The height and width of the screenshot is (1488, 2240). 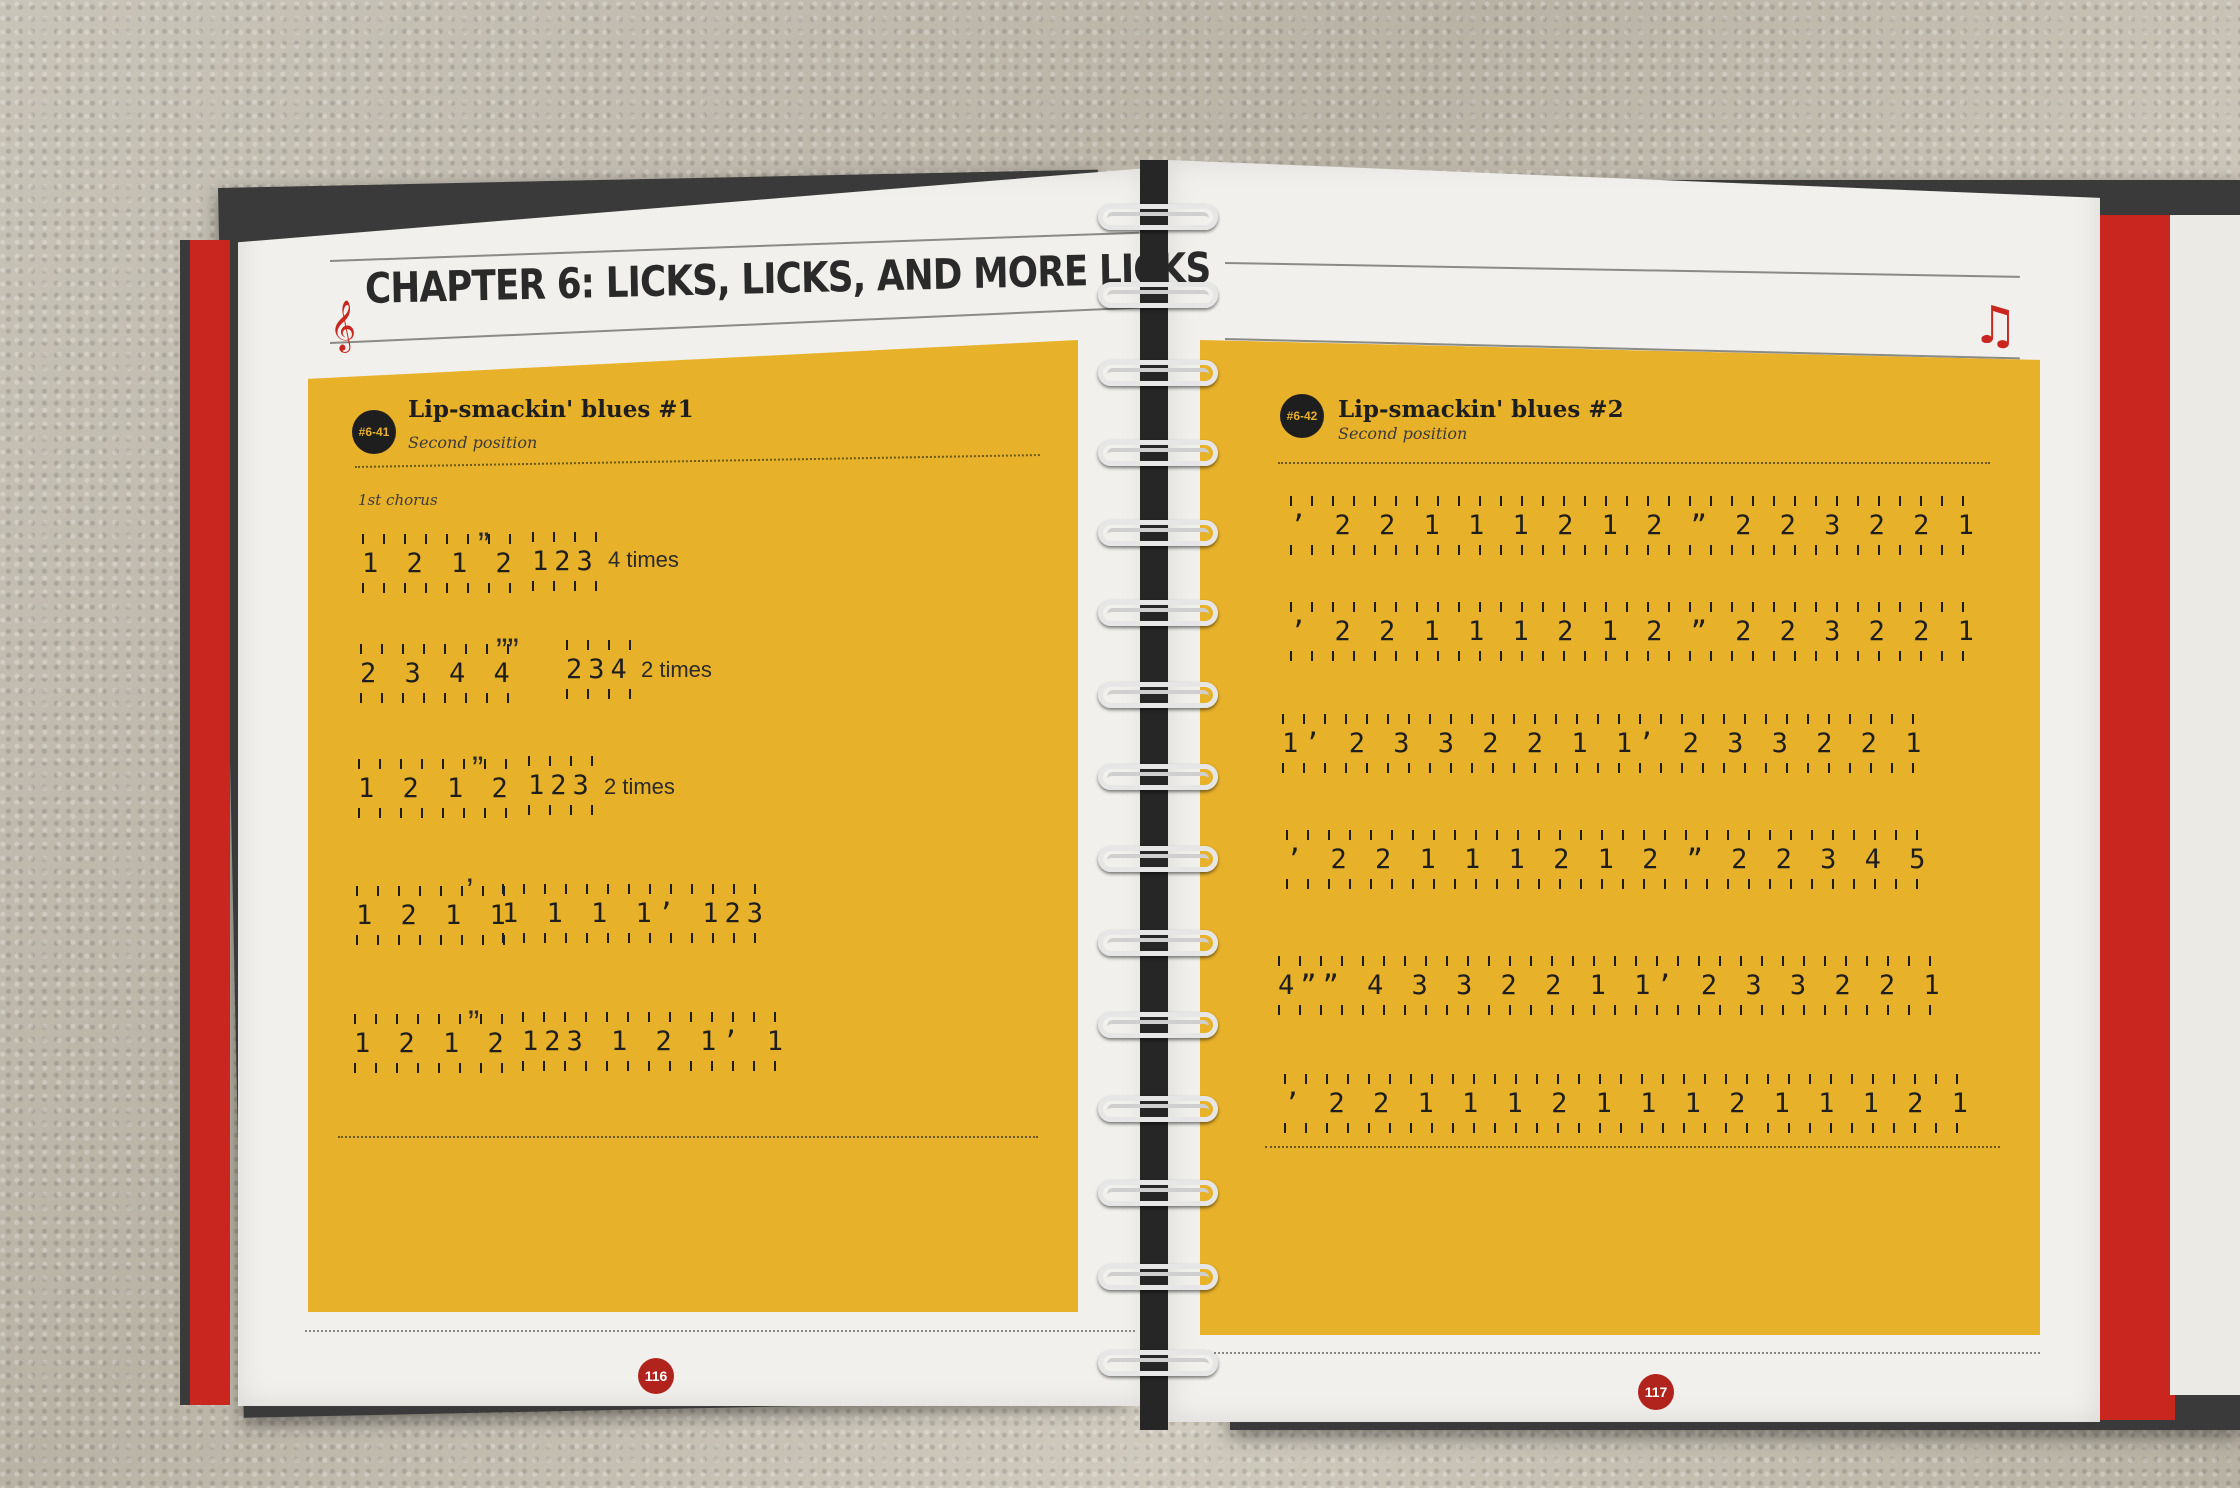 What do you see at coordinates (473, 442) in the screenshot?
I see `section-subtitle-left: Second position` at bounding box center [473, 442].